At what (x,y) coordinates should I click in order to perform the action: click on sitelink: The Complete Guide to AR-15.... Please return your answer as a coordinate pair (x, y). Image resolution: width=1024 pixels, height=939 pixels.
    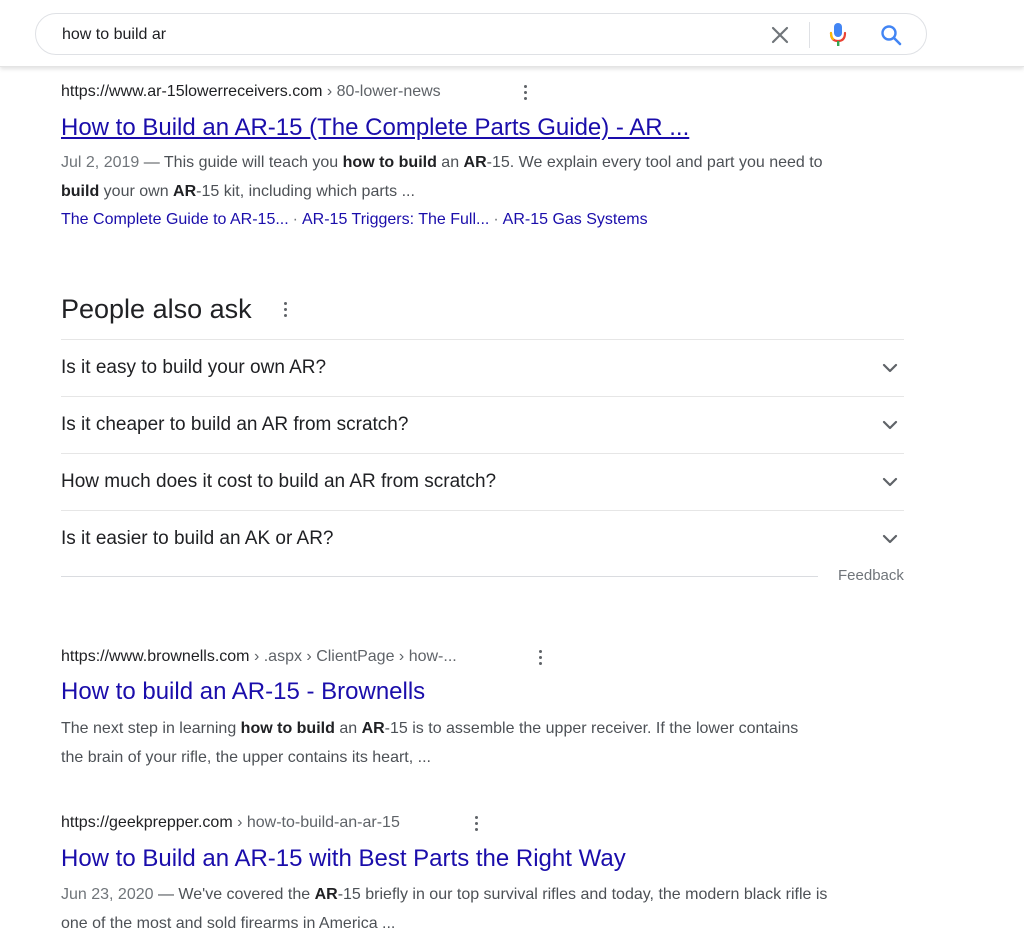
    Looking at the image, I should click on (175, 219).